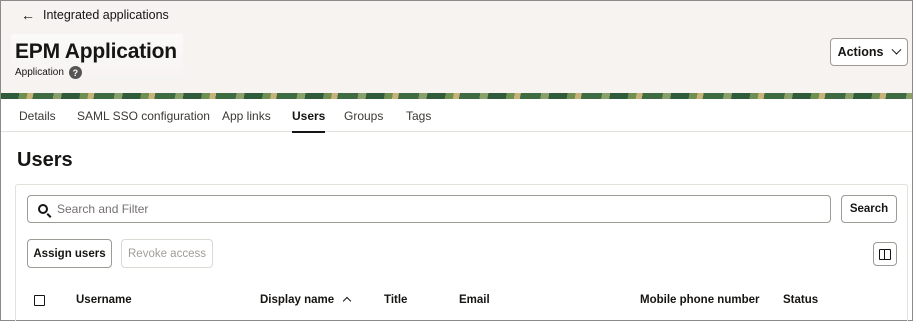  I want to click on chevron-down-icon, so click(896, 49).